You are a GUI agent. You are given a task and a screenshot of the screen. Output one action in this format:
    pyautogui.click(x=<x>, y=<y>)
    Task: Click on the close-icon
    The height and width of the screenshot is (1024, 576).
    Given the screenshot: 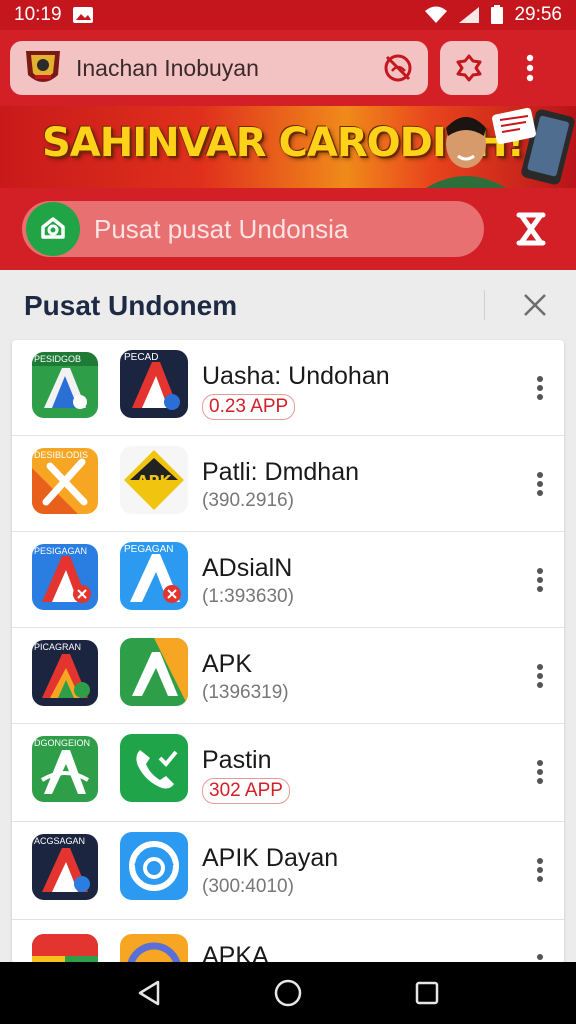 What is the action you would take?
    pyautogui.click(x=535, y=305)
    